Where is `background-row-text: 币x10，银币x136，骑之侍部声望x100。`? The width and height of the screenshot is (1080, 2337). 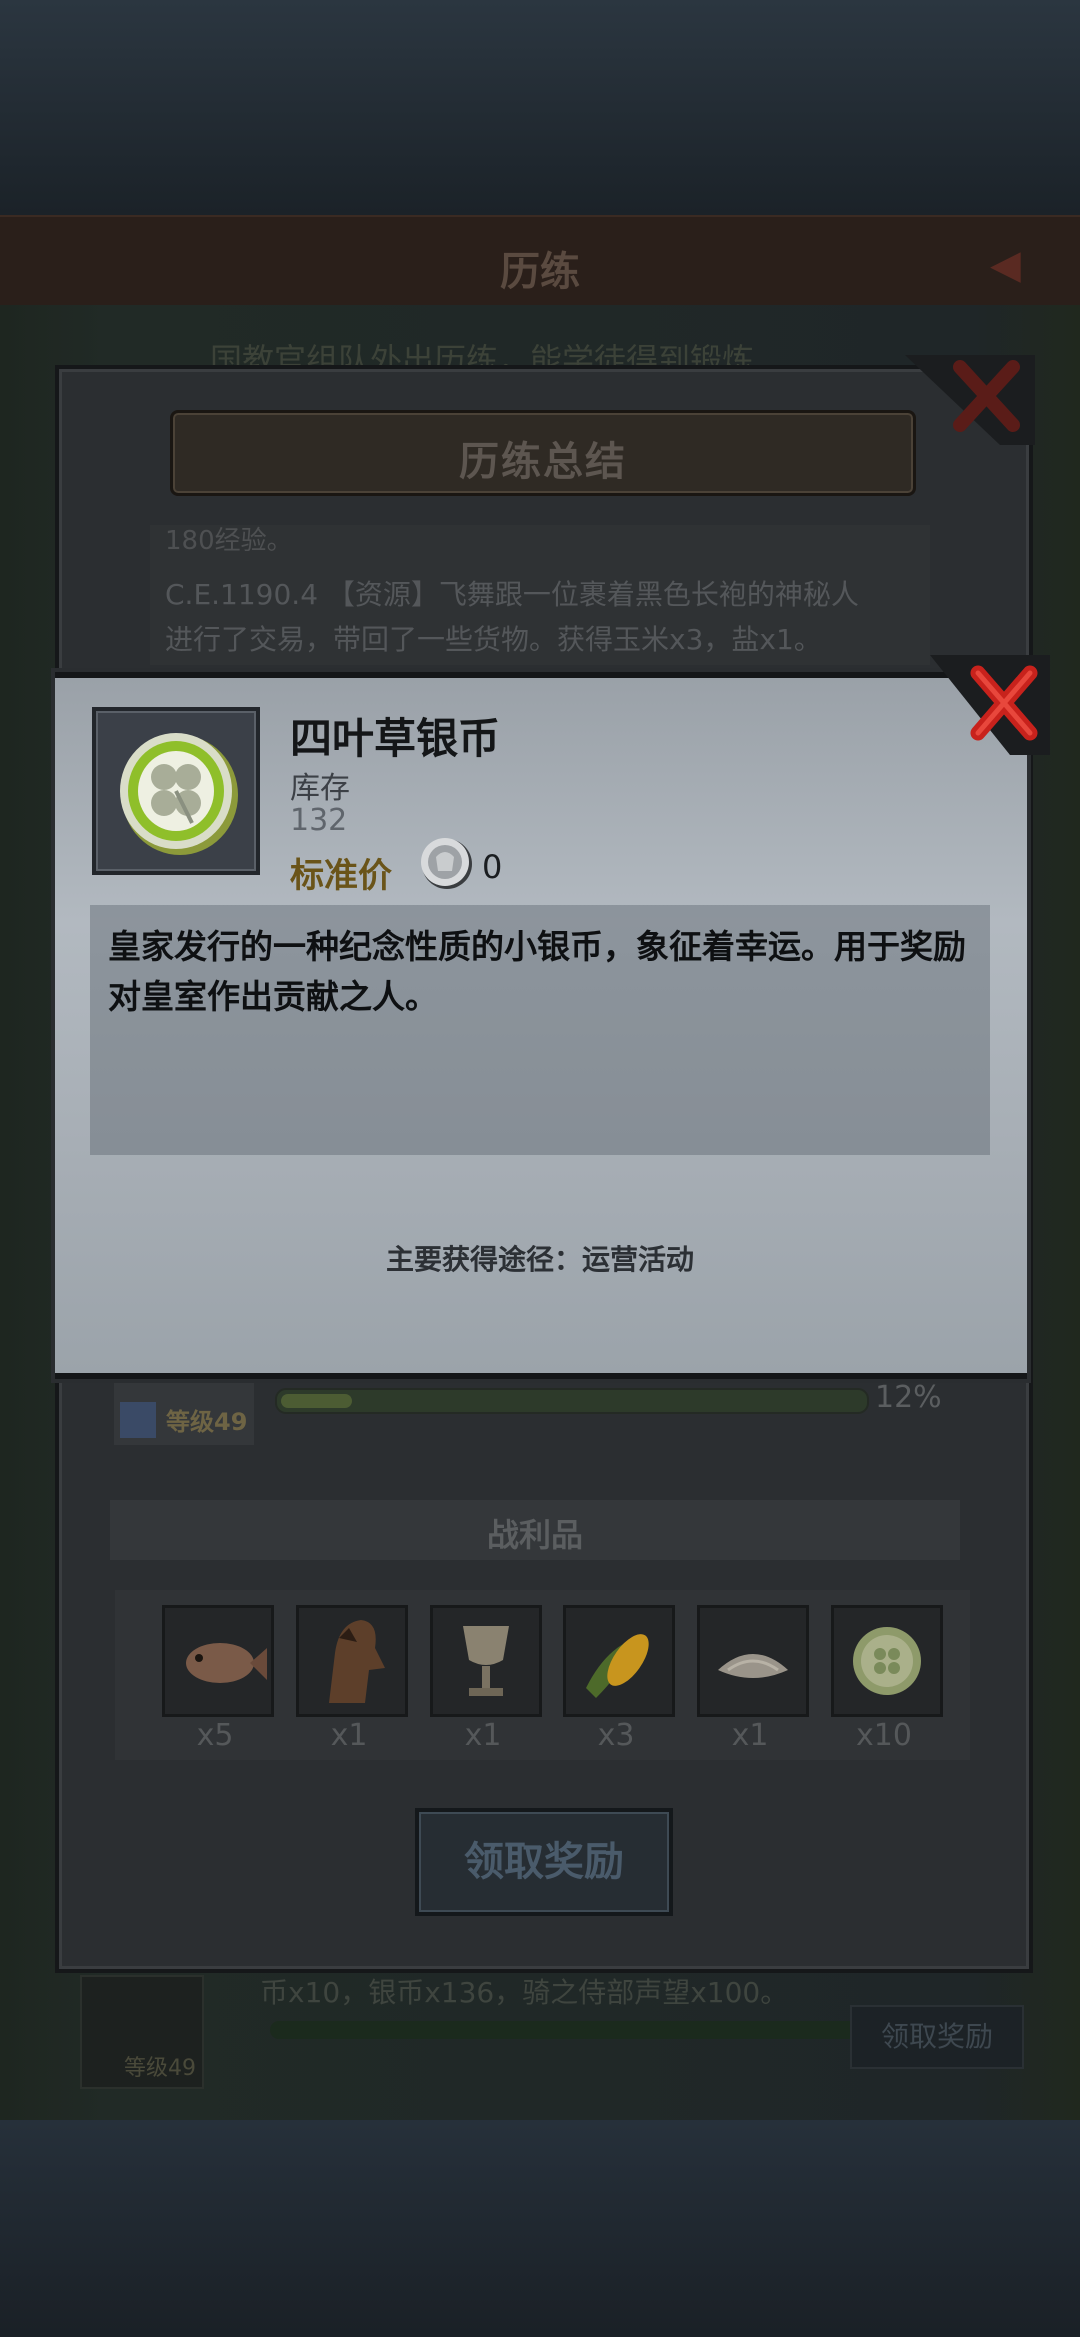 background-row-text: 币x10，银币x136，骑之侍部声望x100。 is located at coordinates (524, 1992).